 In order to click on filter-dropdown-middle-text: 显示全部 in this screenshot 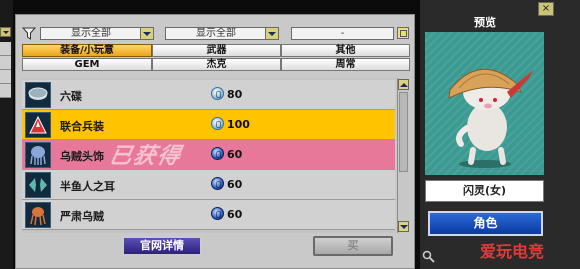, I will do `click(216, 33)`.